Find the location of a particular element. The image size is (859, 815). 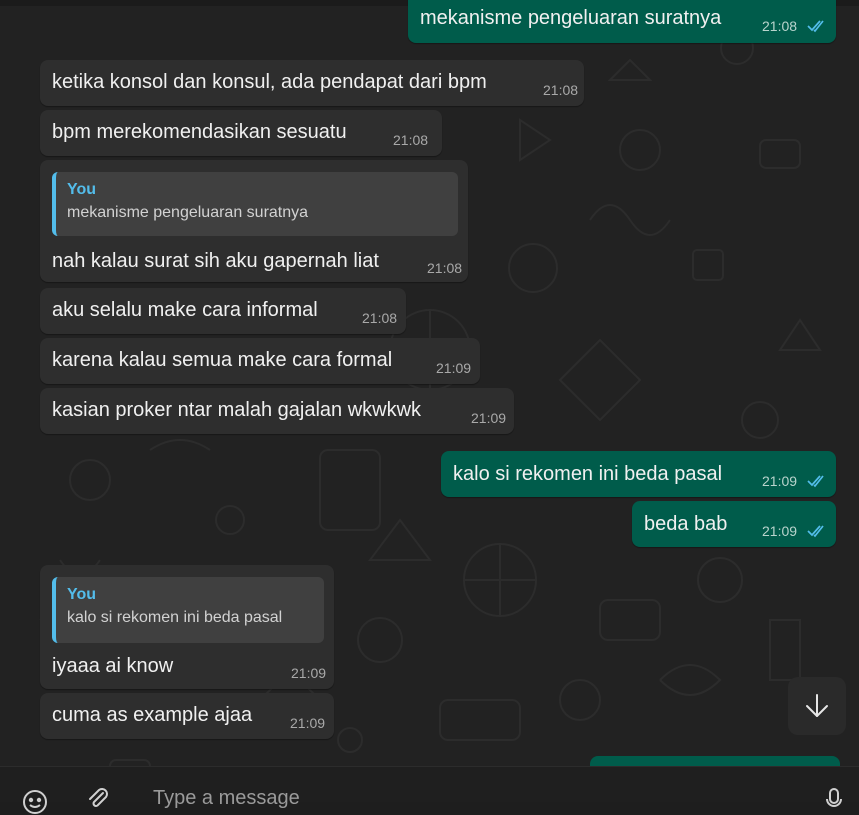

message-text: bpm merekomendasikan sesuatu is located at coordinates (199, 132).